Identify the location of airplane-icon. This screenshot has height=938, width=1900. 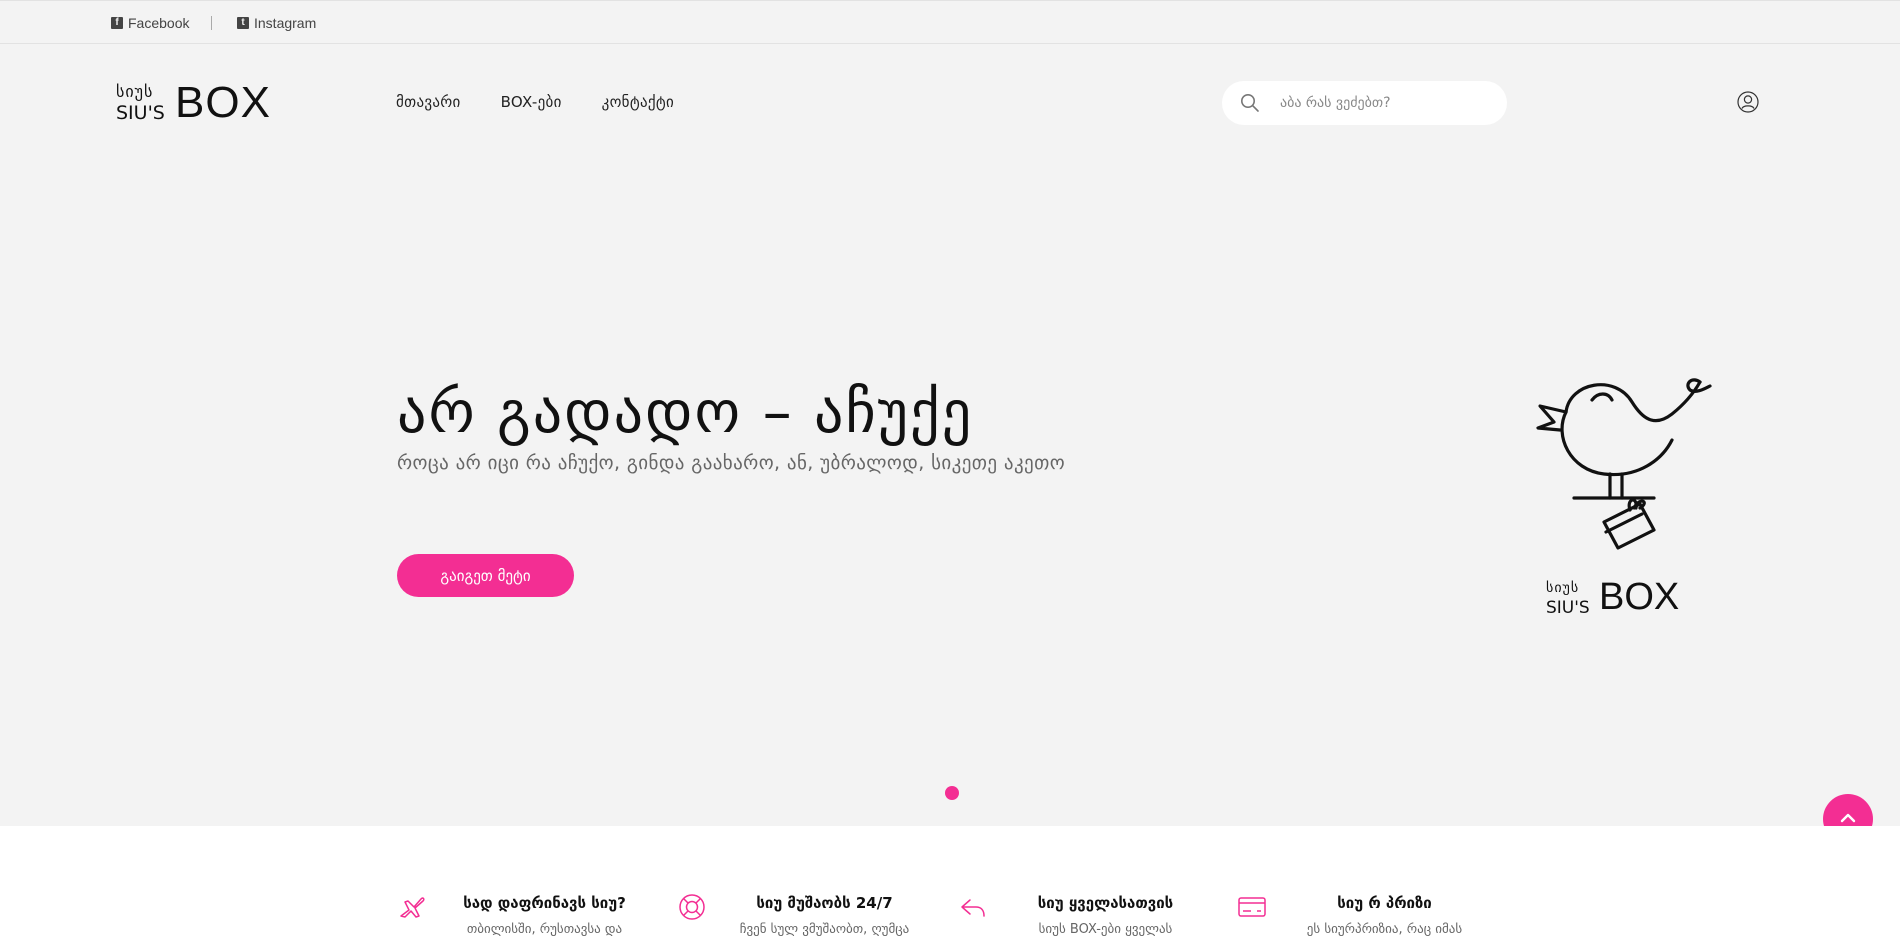
(412, 907).